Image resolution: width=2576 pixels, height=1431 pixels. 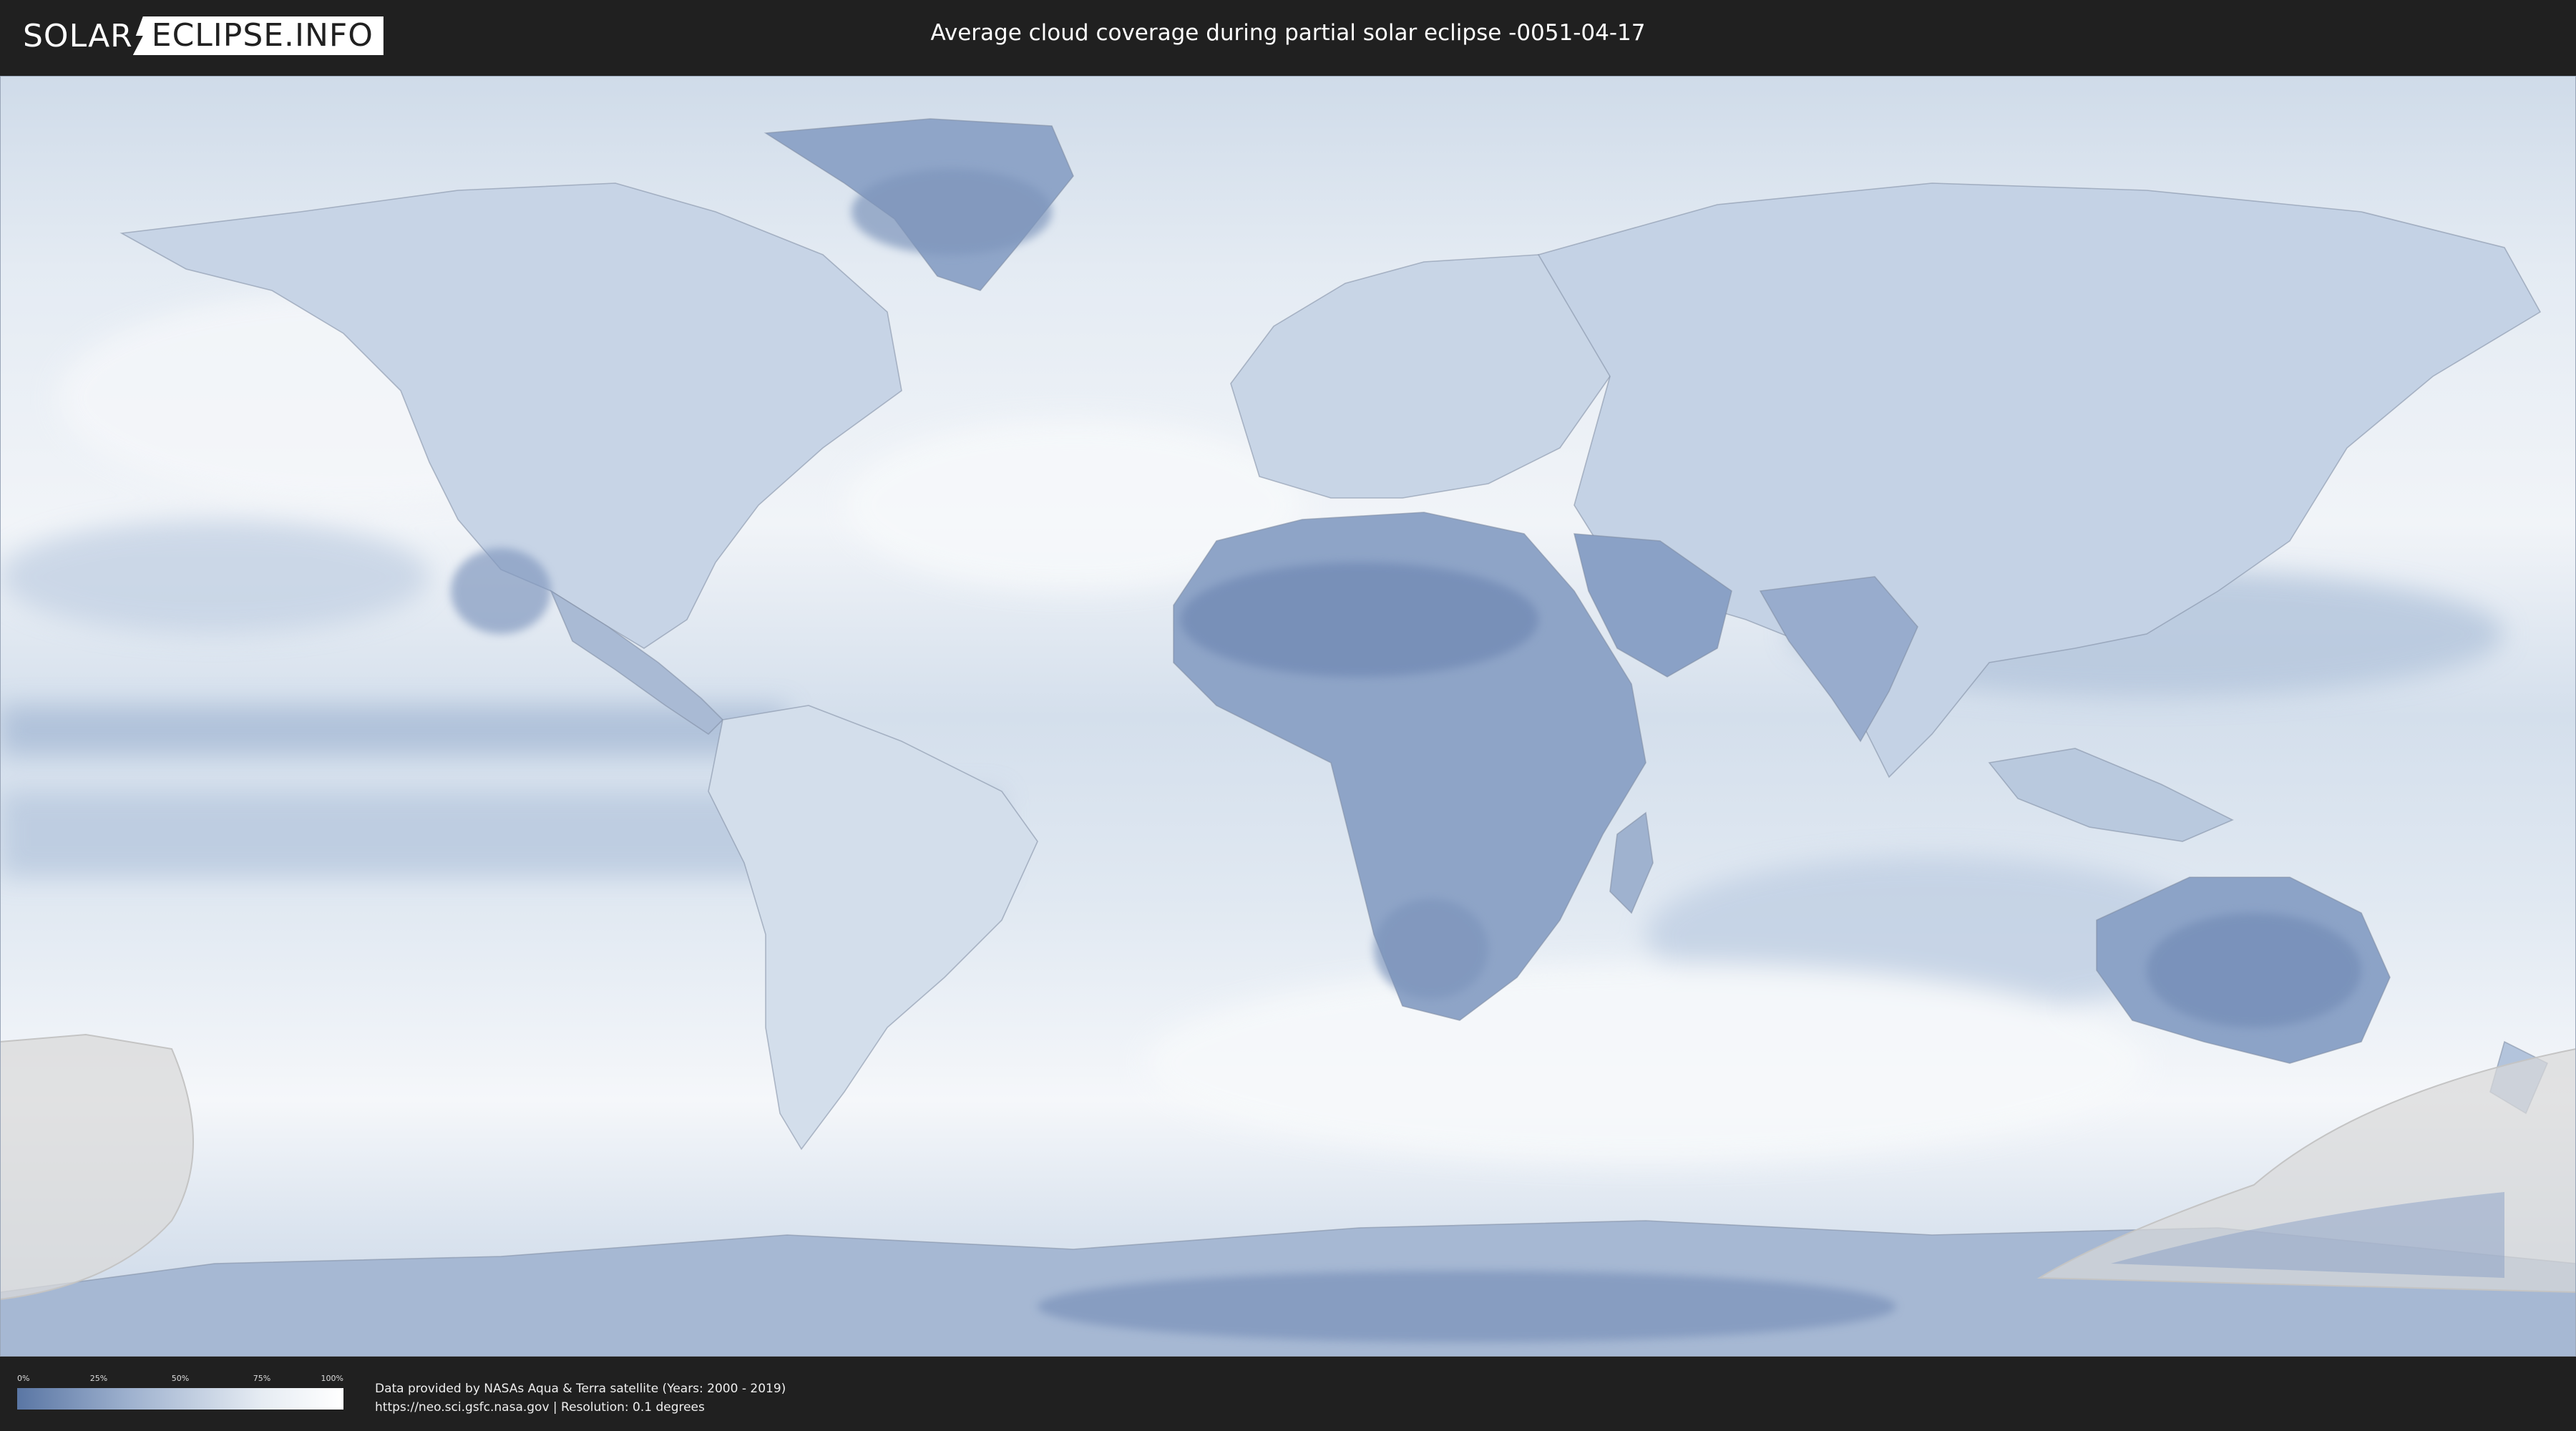 I want to click on legend-tick-75: 75%, so click(x=262, y=1378).